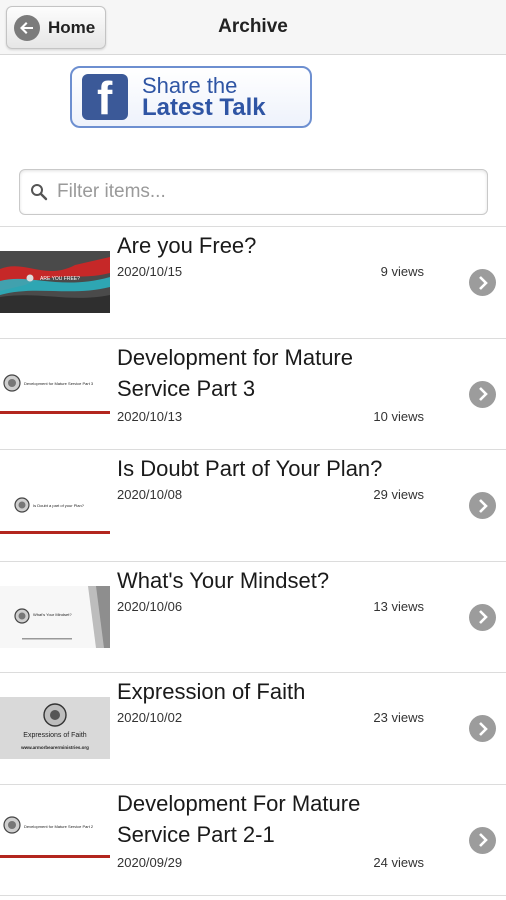  What do you see at coordinates (150, 494) in the screenshot?
I see `item-date: 2020/10/08` at bounding box center [150, 494].